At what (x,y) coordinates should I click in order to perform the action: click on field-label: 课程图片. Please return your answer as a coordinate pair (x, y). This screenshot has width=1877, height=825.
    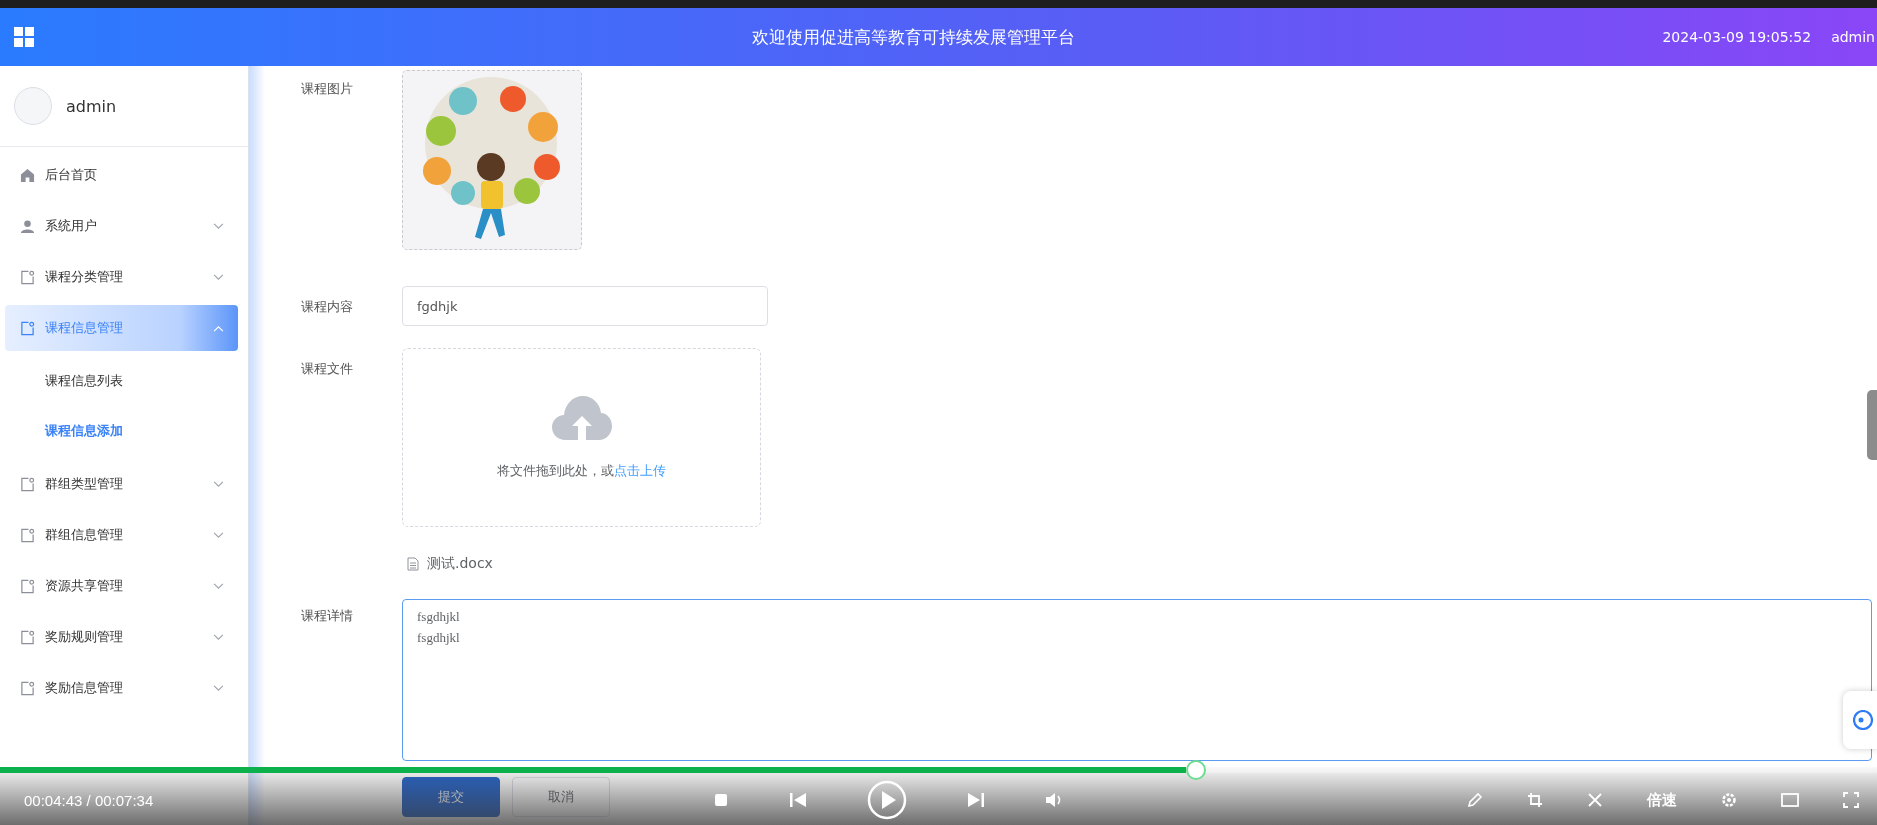
    Looking at the image, I should click on (327, 89).